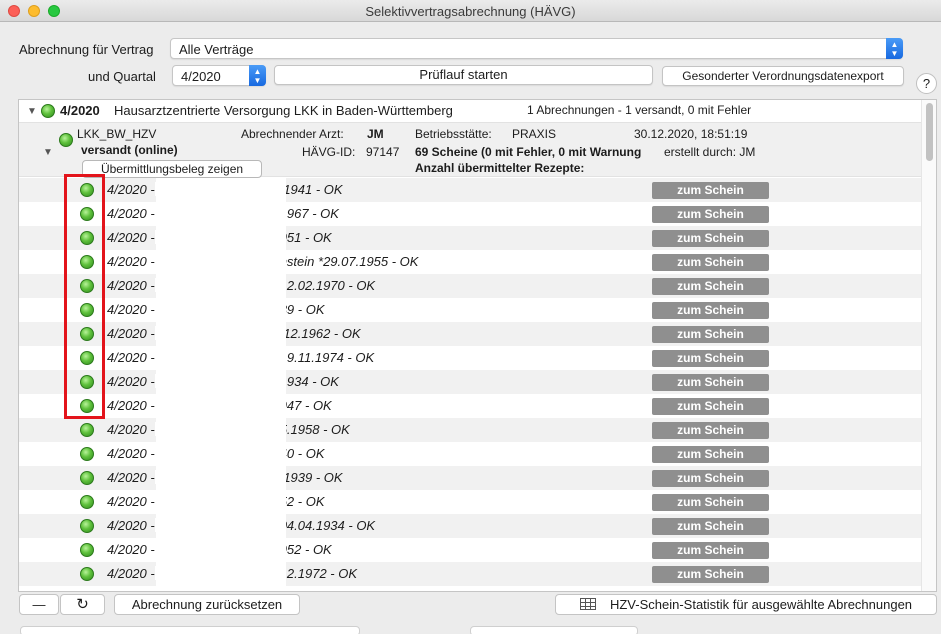 The image size is (941, 634). I want to click on remove-button: —, so click(39, 604).